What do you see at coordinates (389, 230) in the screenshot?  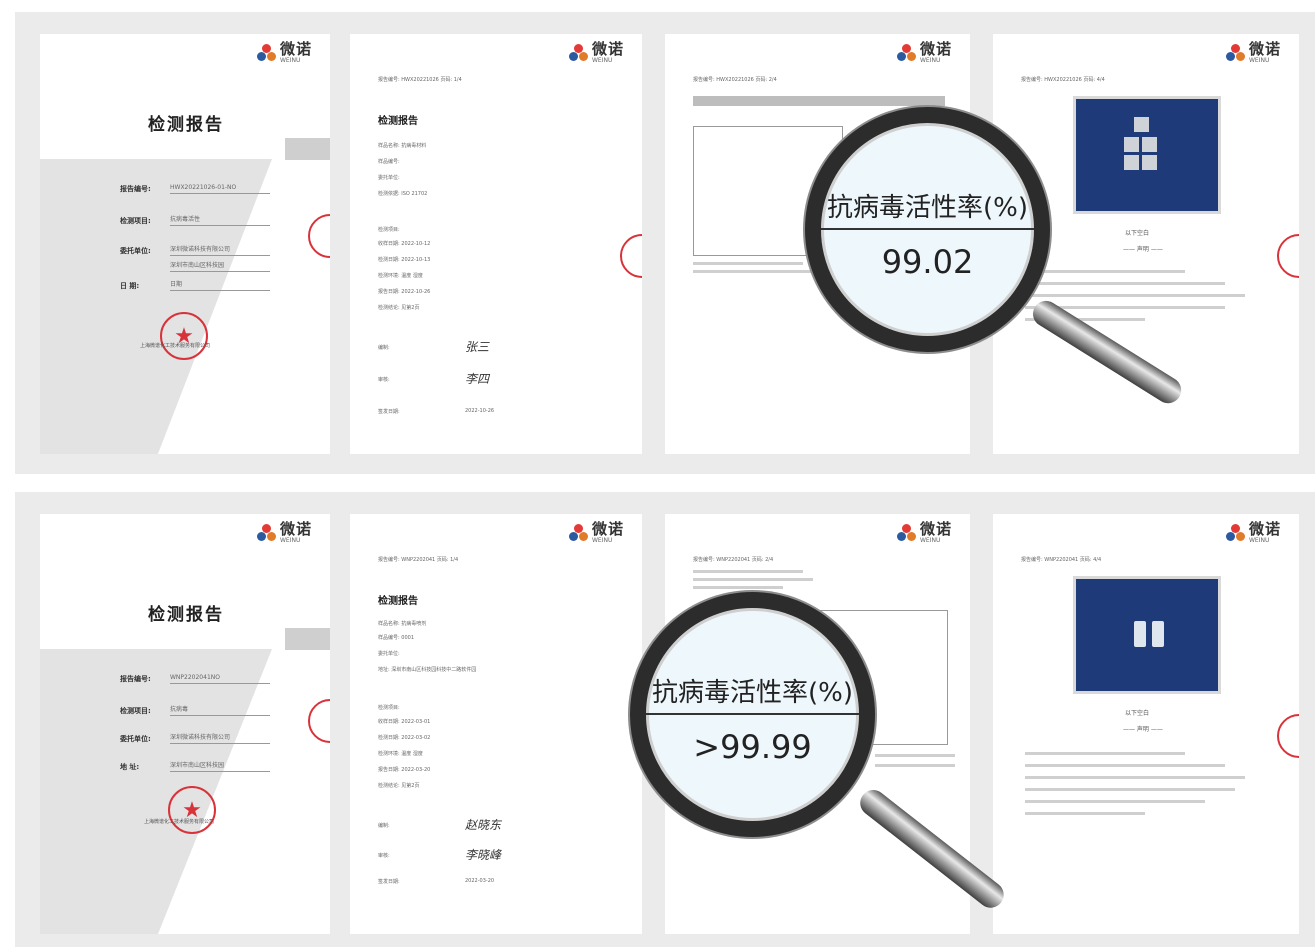 I see `text-line: 检测项目:` at bounding box center [389, 230].